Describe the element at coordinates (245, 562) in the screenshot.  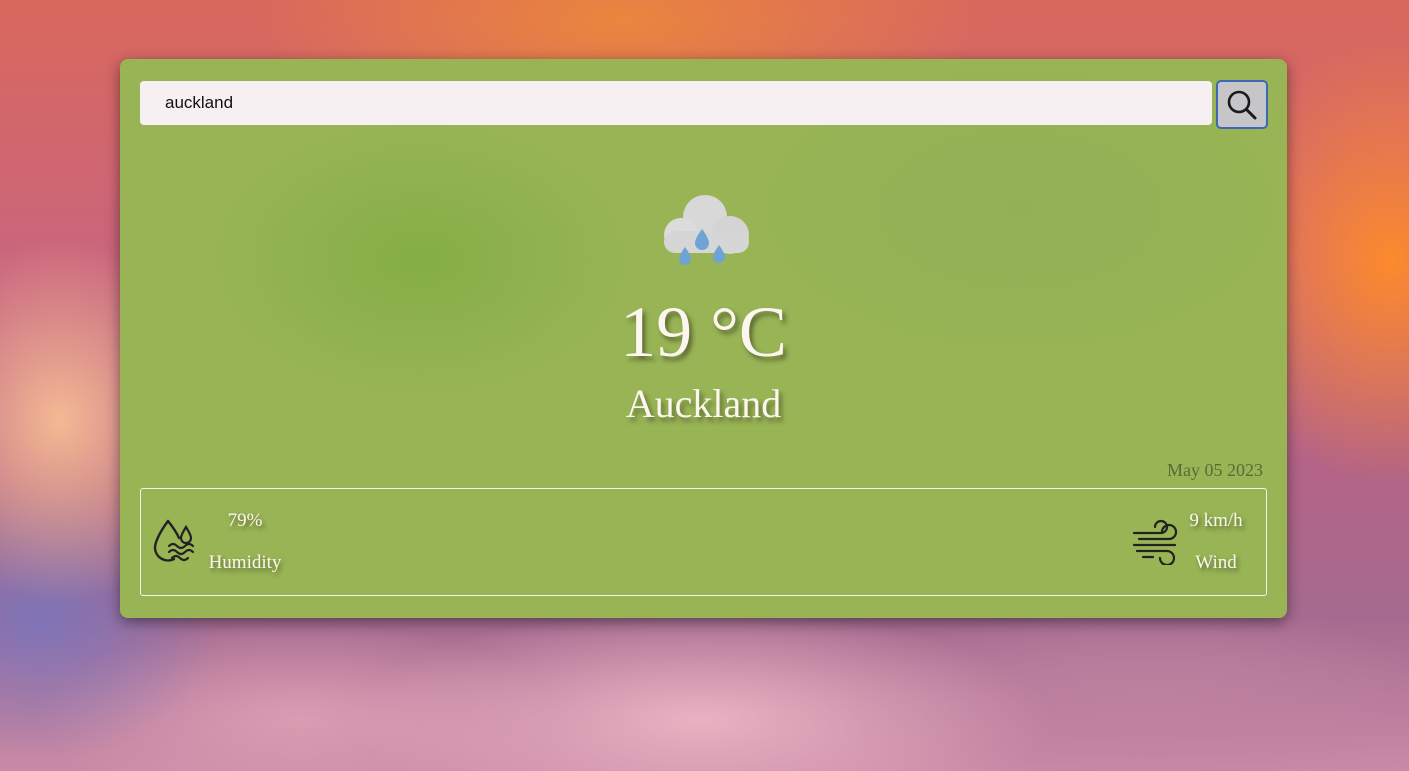
I see `humidity-label: Humidity` at that location.